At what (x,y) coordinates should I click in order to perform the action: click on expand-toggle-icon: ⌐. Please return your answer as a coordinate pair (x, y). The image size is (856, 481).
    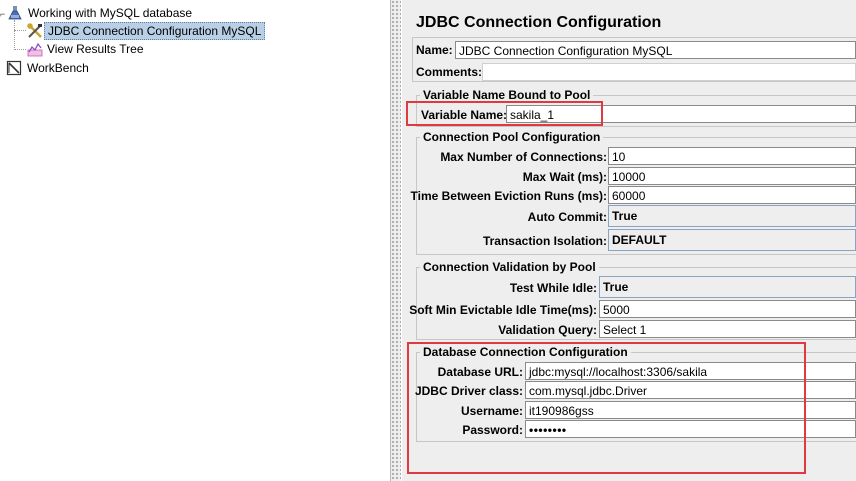
    Looking at the image, I should click on (2, 14).